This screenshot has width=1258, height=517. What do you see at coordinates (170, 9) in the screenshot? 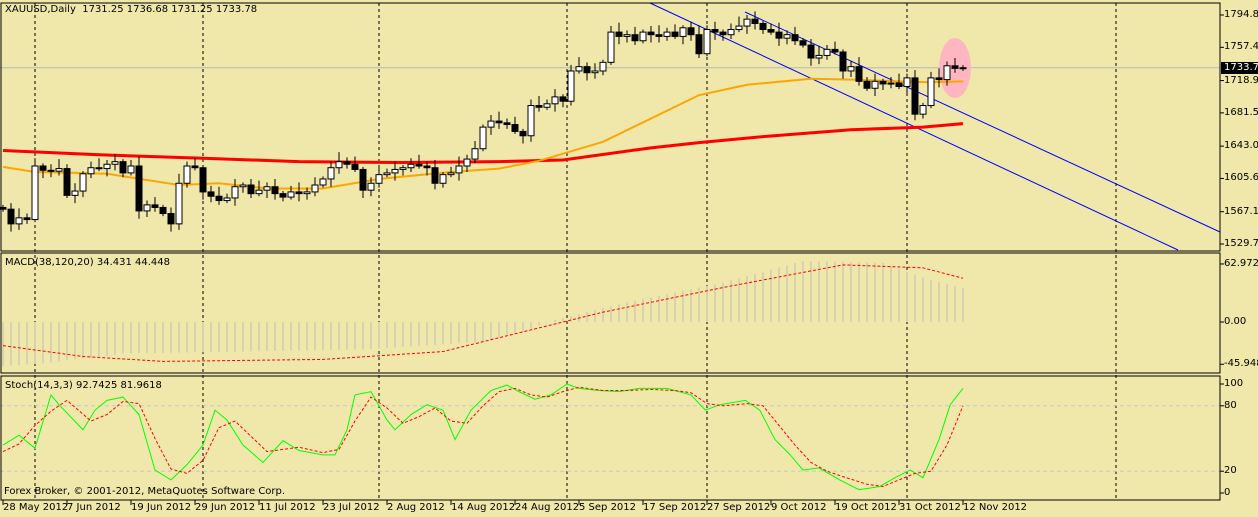
I see `ohlc-values: 1731.25 1736.68 1731.25 1733.78` at bounding box center [170, 9].